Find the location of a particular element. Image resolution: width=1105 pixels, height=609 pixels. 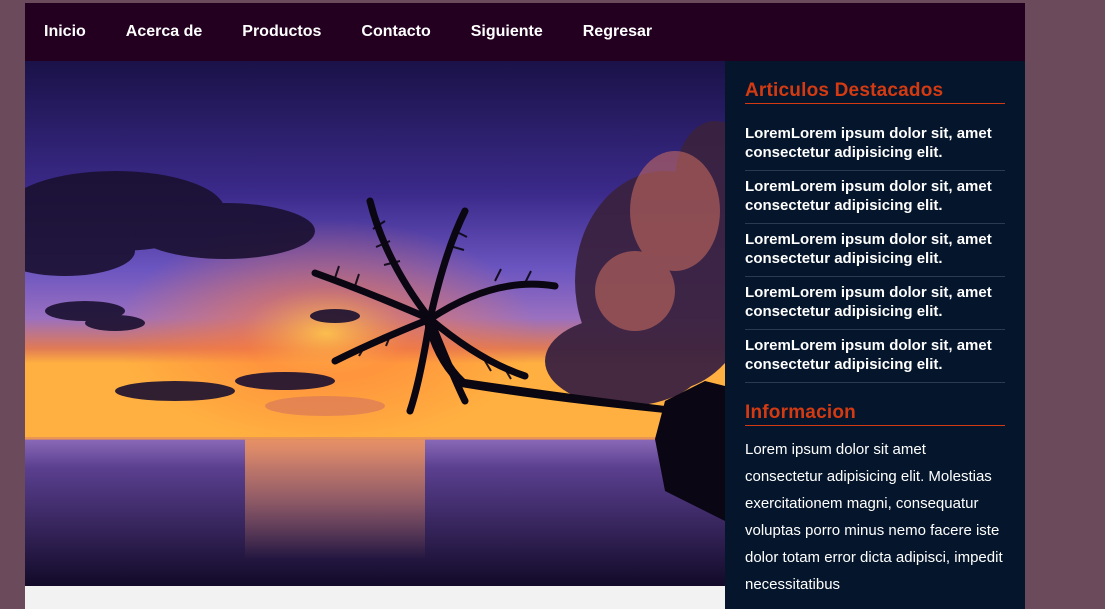

nav-productos: Productos is located at coordinates (281, 32).